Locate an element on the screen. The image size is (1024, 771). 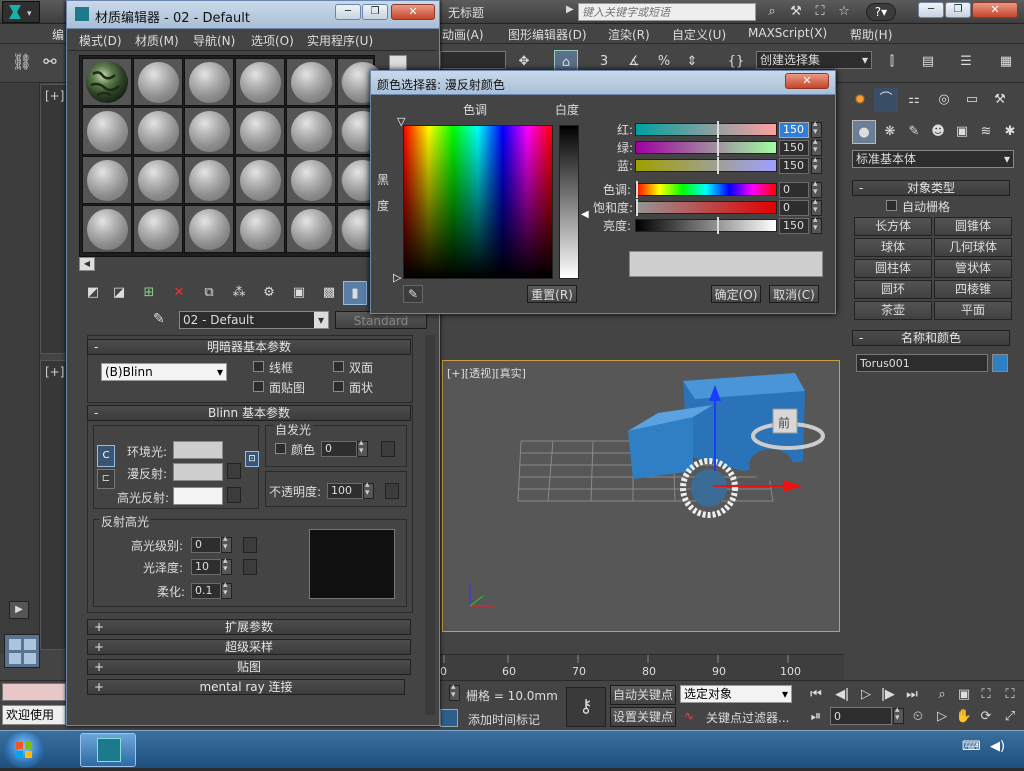
face-map-checkbox is located at coordinates (258, 386).